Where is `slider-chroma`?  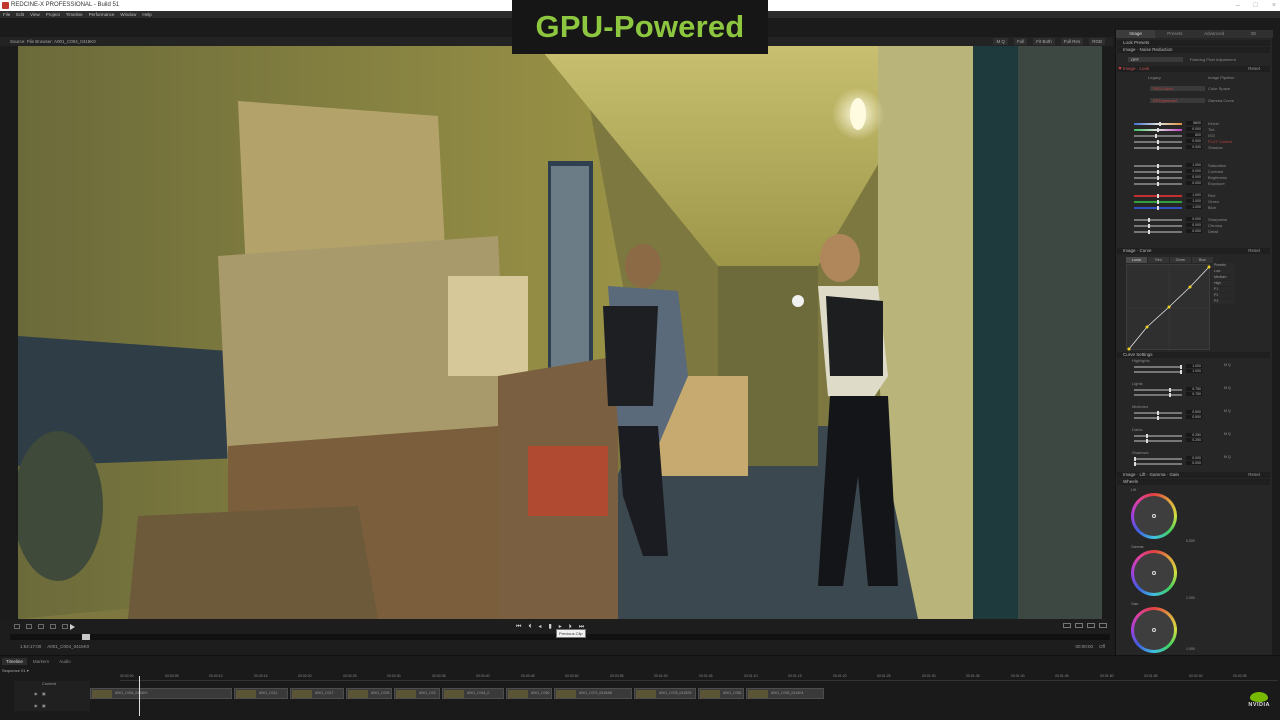
slider-chroma is located at coordinates (1158, 226).